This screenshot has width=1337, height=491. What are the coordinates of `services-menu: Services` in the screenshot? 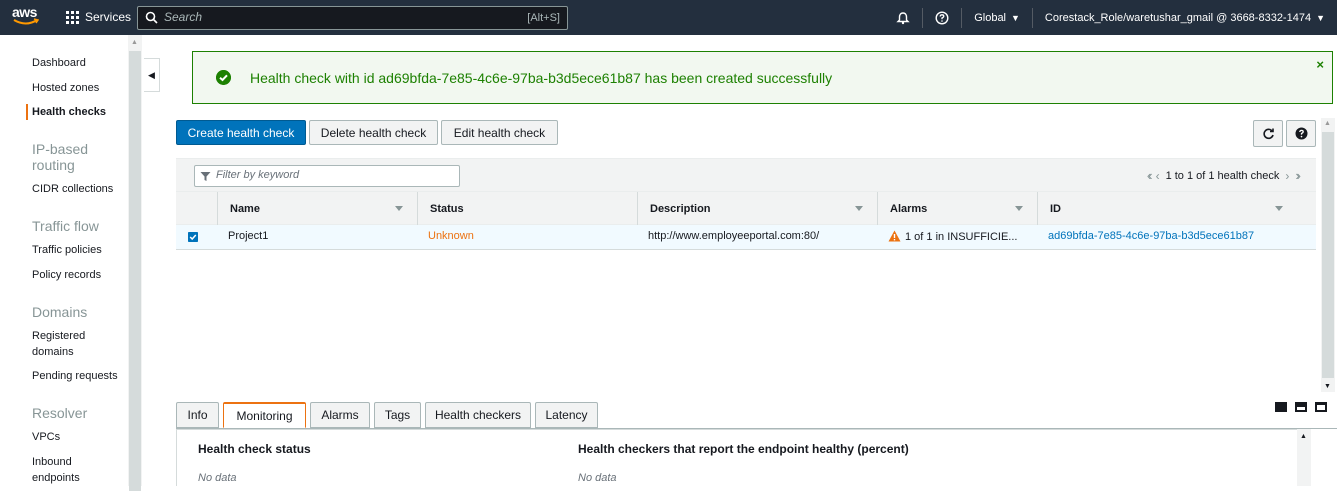 It's located at (98, 17).